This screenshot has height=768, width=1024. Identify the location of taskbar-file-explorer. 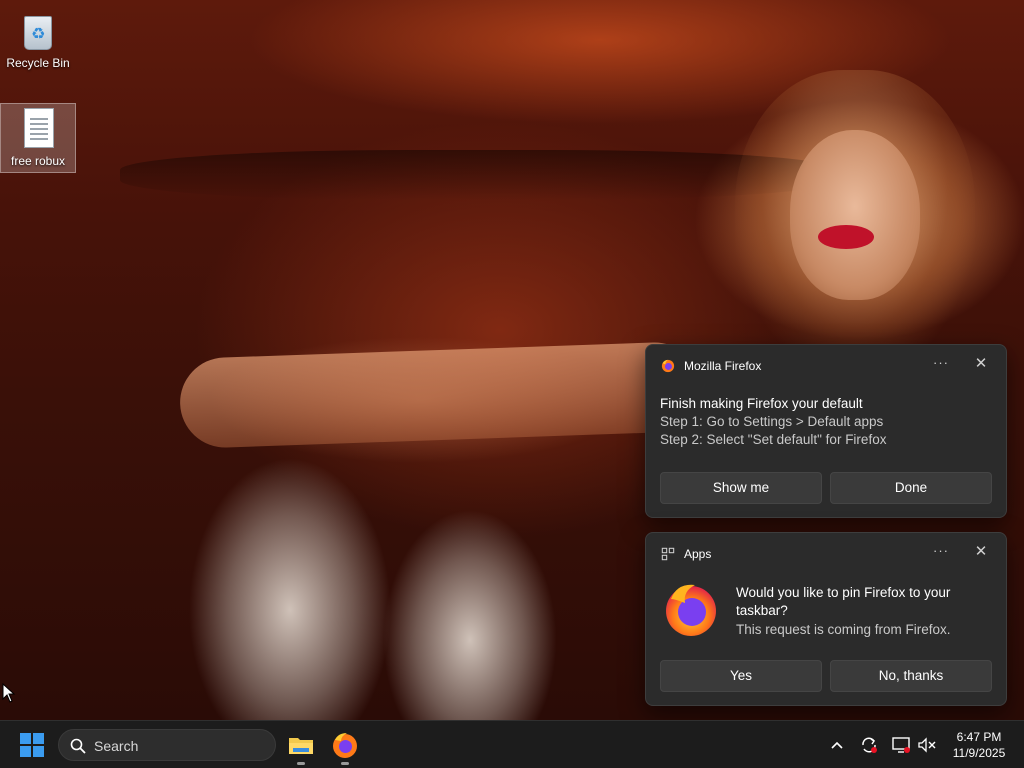
(301, 747).